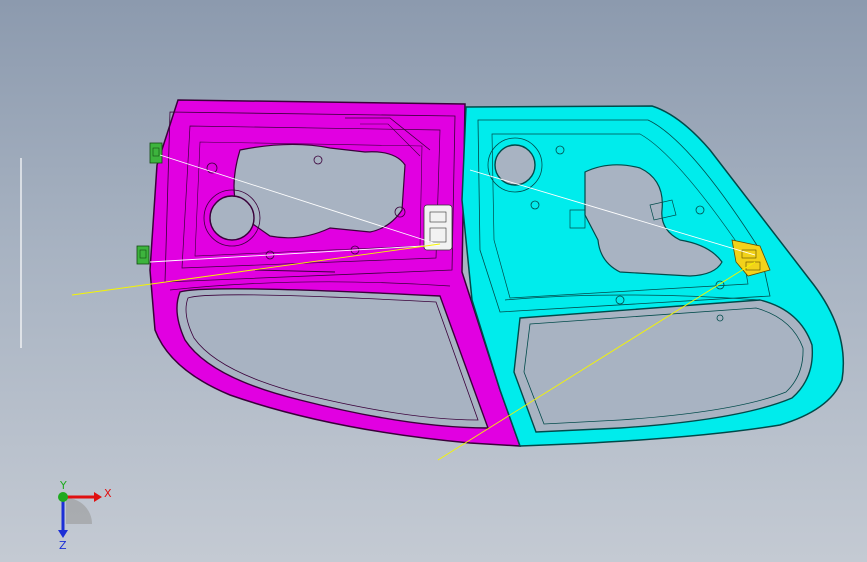 Image resolution: width=867 pixels, height=562 pixels. What do you see at coordinates (143, 255) in the screenshot?
I see `hinge-lower` at bounding box center [143, 255].